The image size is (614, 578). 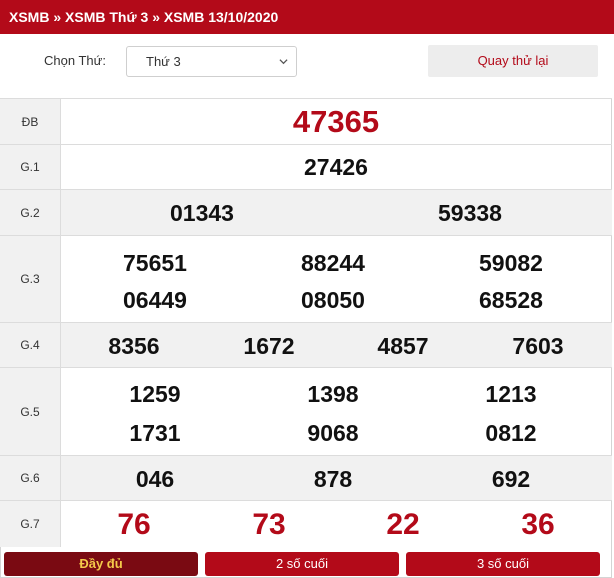 What do you see at coordinates (333, 263) in the screenshot?
I see `prize-number: 88244` at bounding box center [333, 263].